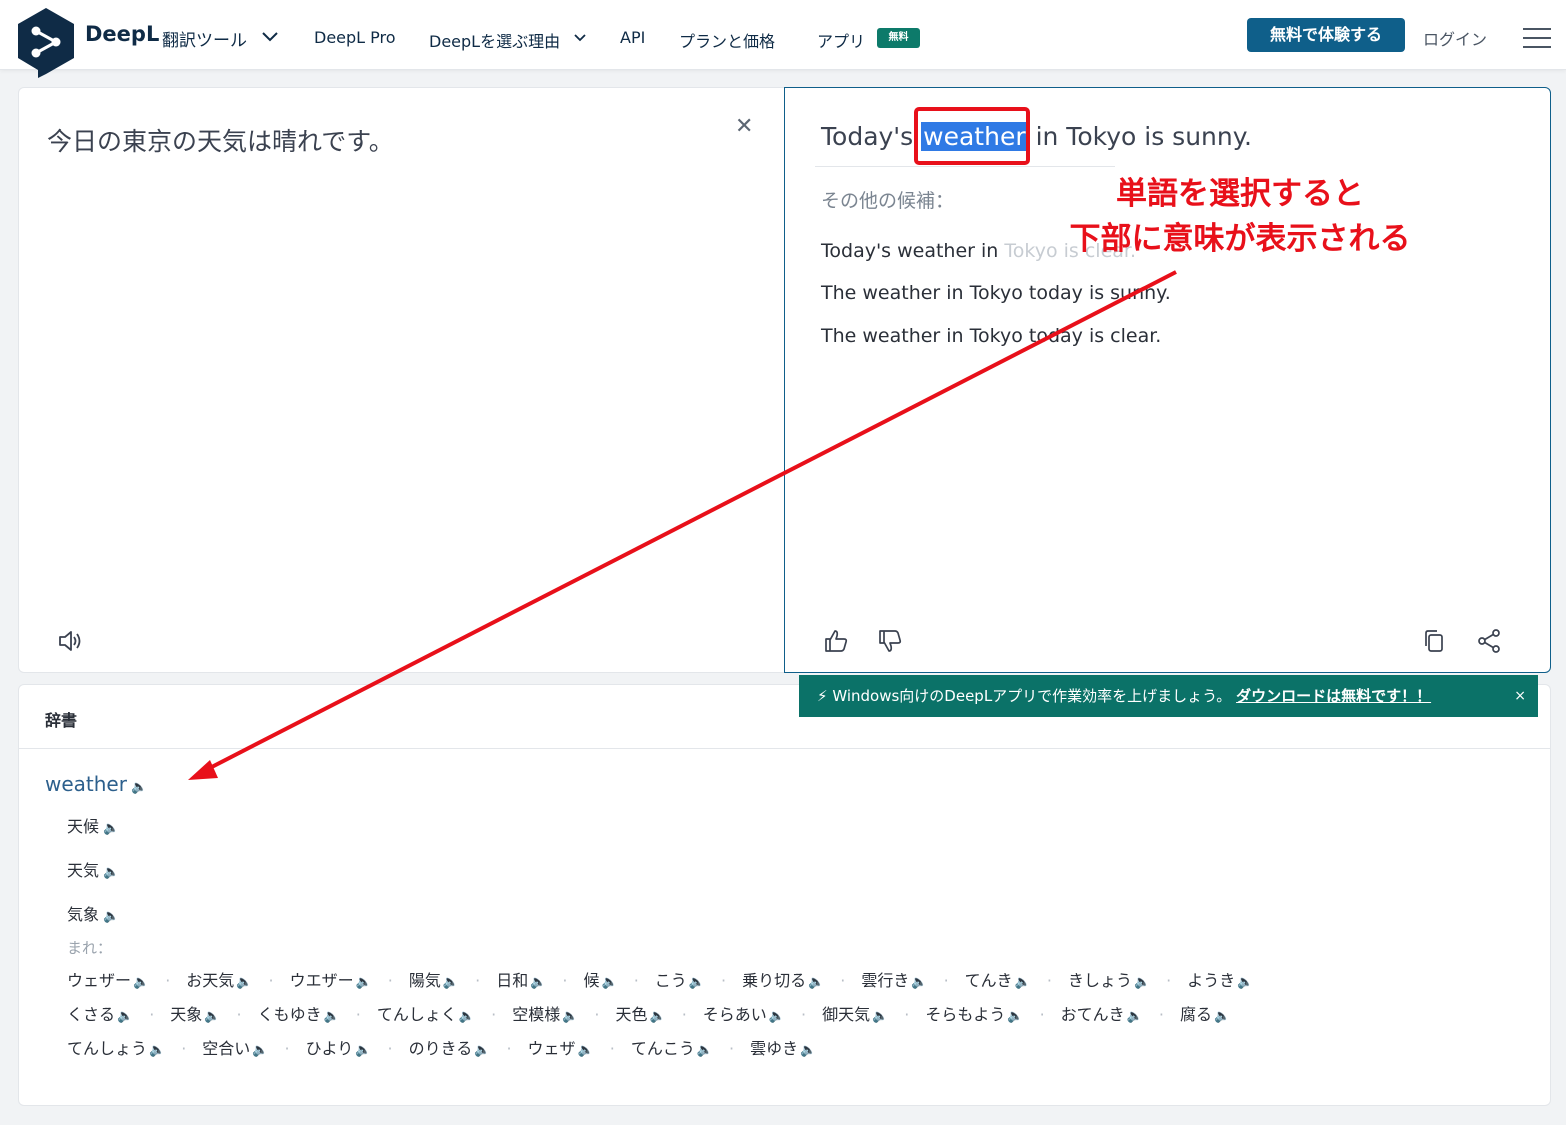  Describe the element at coordinates (91, 1014) in the screenshot. I see `synonym-text: くさる` at that location.